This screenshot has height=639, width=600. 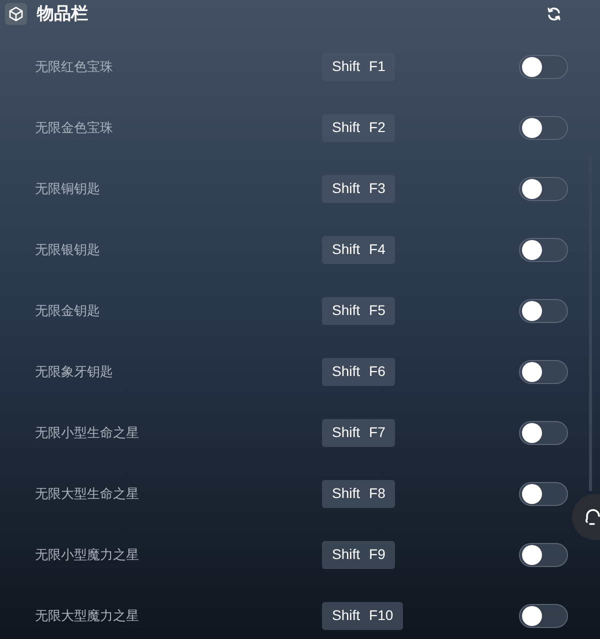 I want to click on cheat-label: 无限大型魔力之星, so click(x=87, y=615).